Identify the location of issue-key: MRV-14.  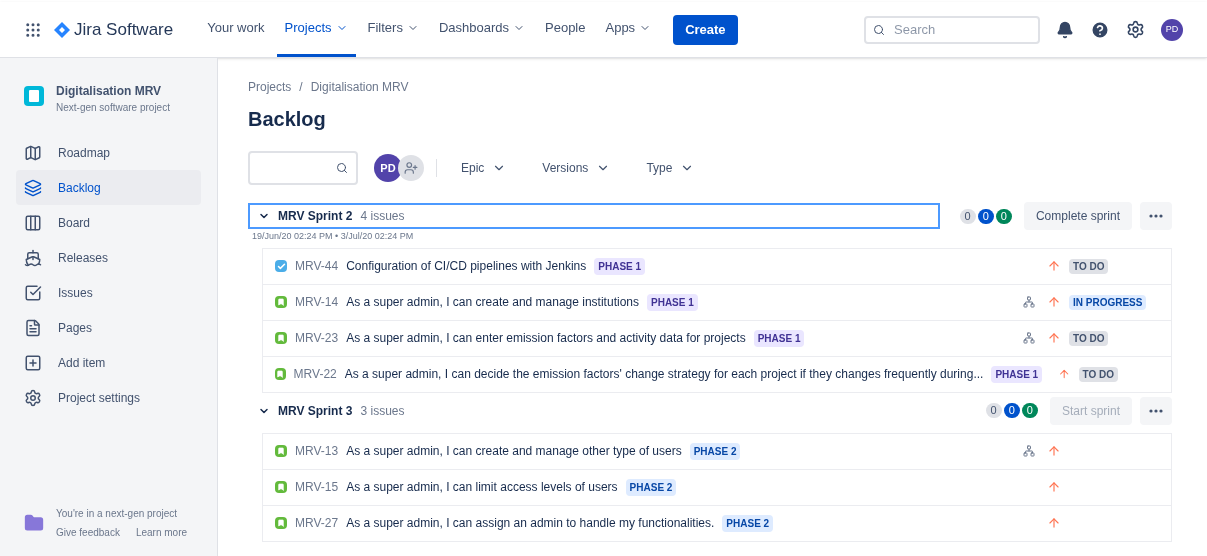
(317, 302).